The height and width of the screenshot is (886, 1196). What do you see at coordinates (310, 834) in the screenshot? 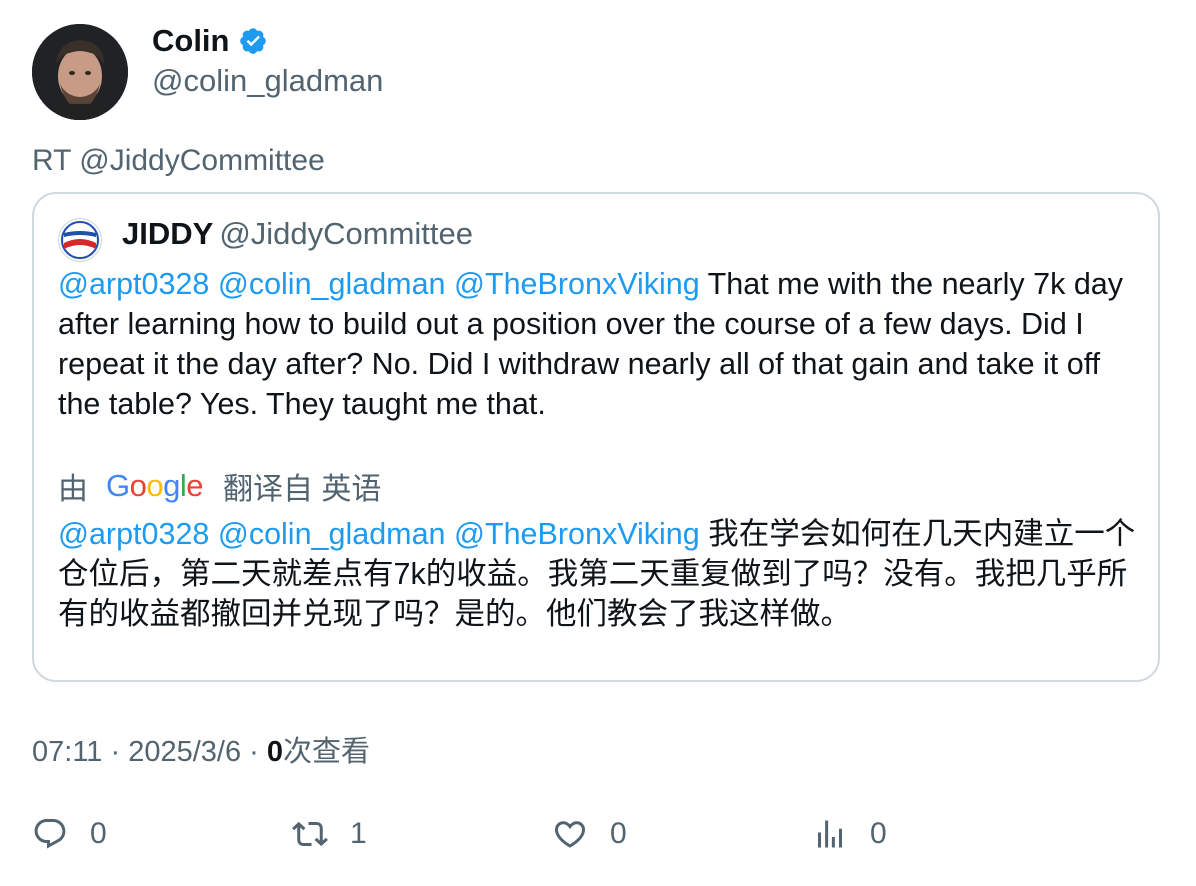
I see `retweet-icon` at bounding box center [310, 834].